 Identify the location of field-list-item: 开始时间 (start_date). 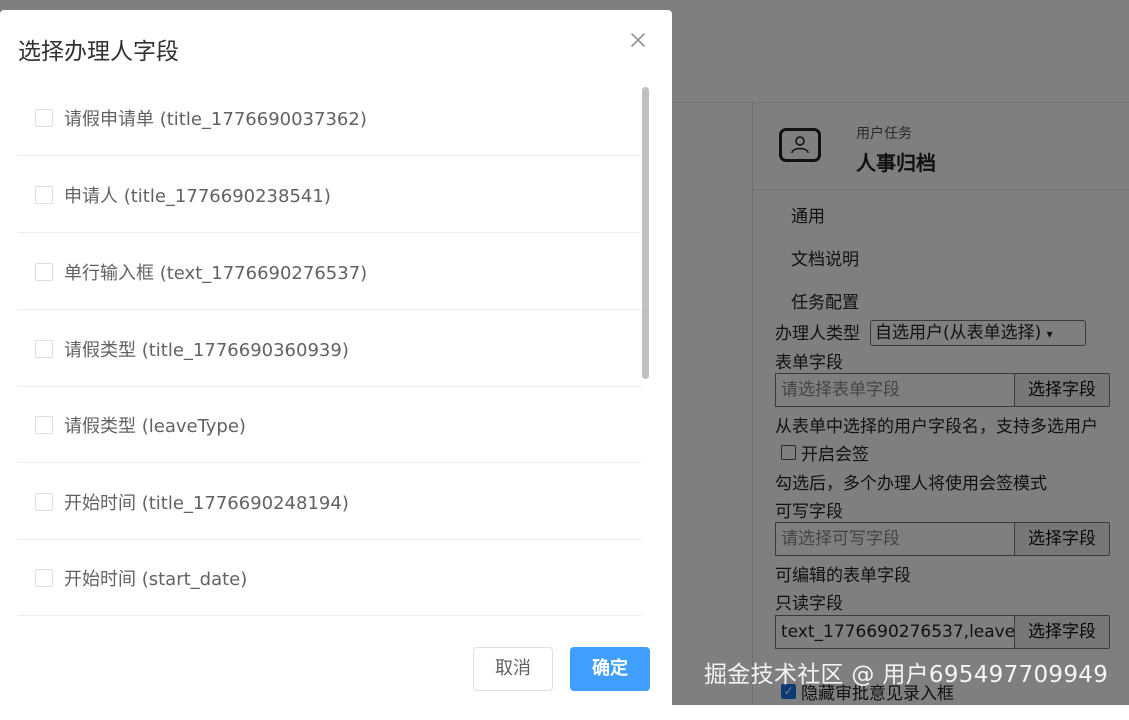
(330, 578).